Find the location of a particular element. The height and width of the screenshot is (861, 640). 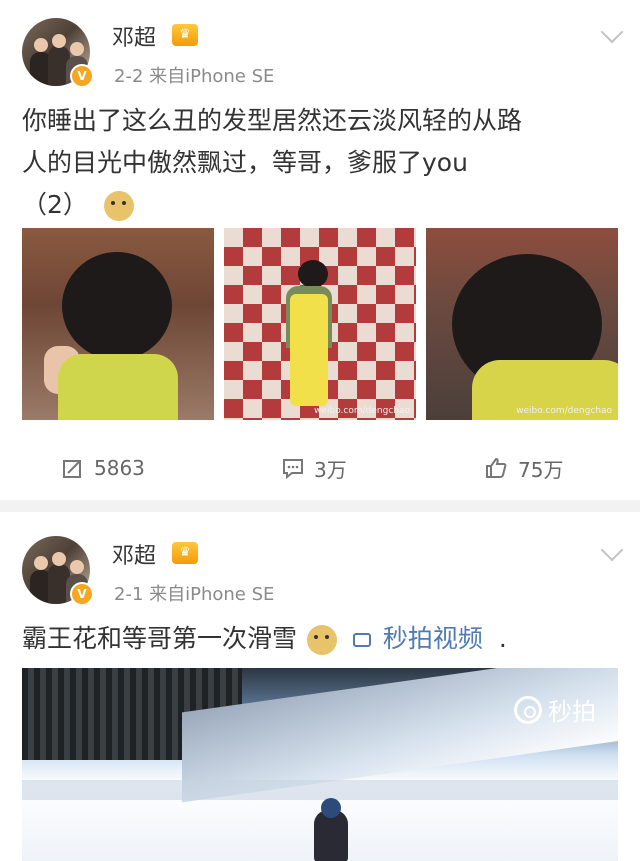

like-button: 75万 is located at coordinates (523, 468).